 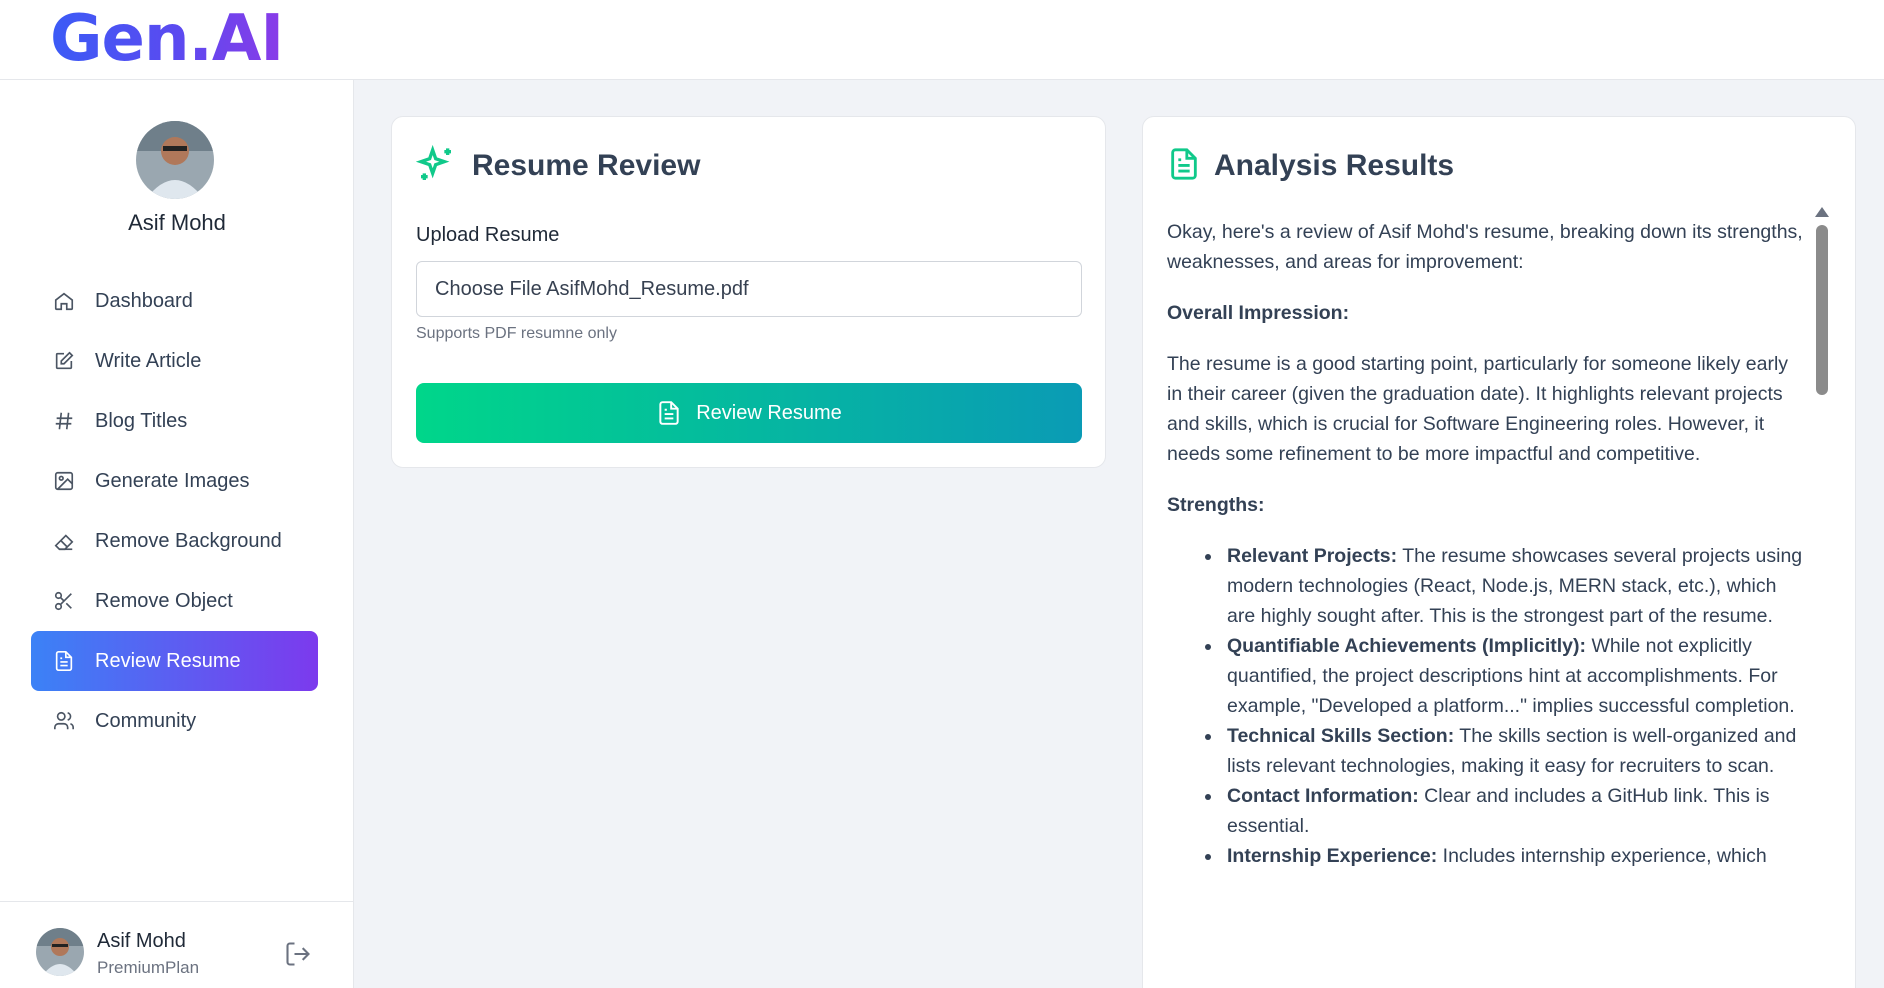 I want to click on upload-hint: Supports PDF resumne only, so click(x=516, y=333).